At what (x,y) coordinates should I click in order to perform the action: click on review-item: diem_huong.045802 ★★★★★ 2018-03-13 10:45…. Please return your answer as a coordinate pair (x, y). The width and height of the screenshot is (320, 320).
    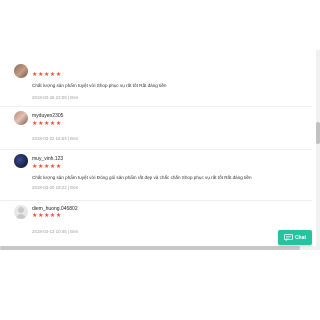
    Looking at the image, I should click on (156, 224).